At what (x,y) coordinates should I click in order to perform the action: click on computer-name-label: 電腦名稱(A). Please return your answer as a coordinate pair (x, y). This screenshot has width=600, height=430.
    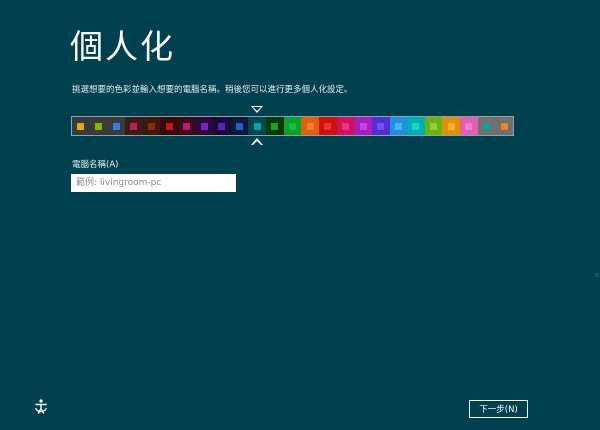
    Looking at the image, I should click on (95, 165).